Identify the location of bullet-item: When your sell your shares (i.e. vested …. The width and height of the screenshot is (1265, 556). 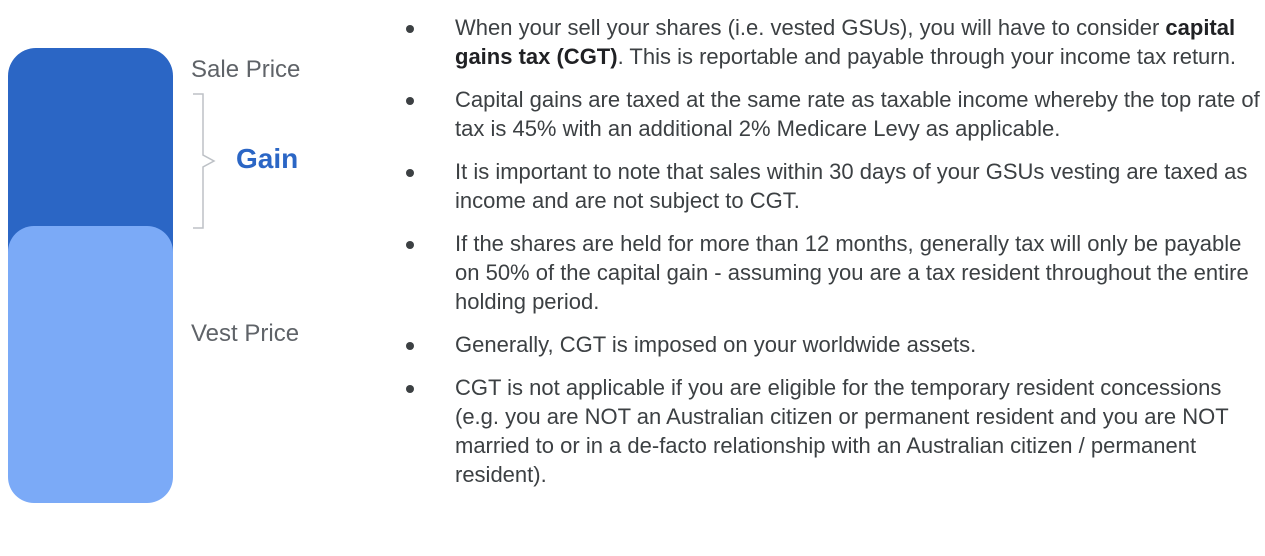
(832, 42).